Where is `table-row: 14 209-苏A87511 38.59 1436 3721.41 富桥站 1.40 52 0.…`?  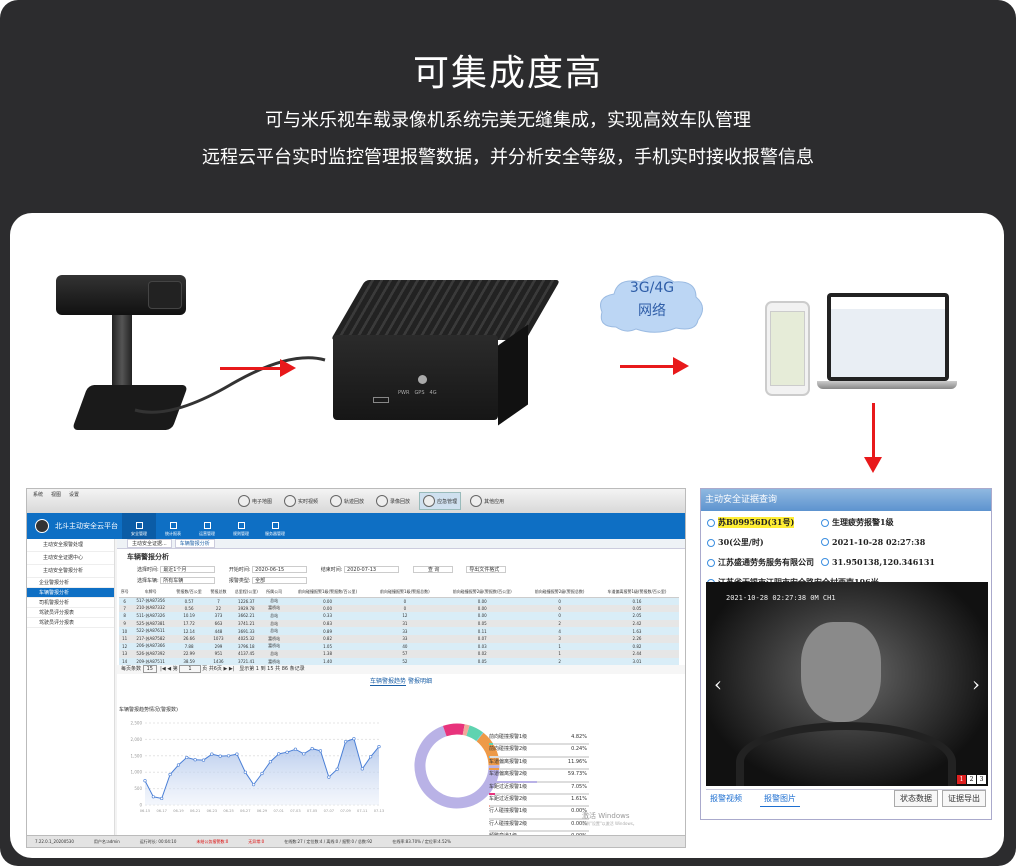
table-row: 14 209-苏A87511 38.59 1436 3721.41 富桥站 1.40 52 0.… is located at coordinates (399, 661).